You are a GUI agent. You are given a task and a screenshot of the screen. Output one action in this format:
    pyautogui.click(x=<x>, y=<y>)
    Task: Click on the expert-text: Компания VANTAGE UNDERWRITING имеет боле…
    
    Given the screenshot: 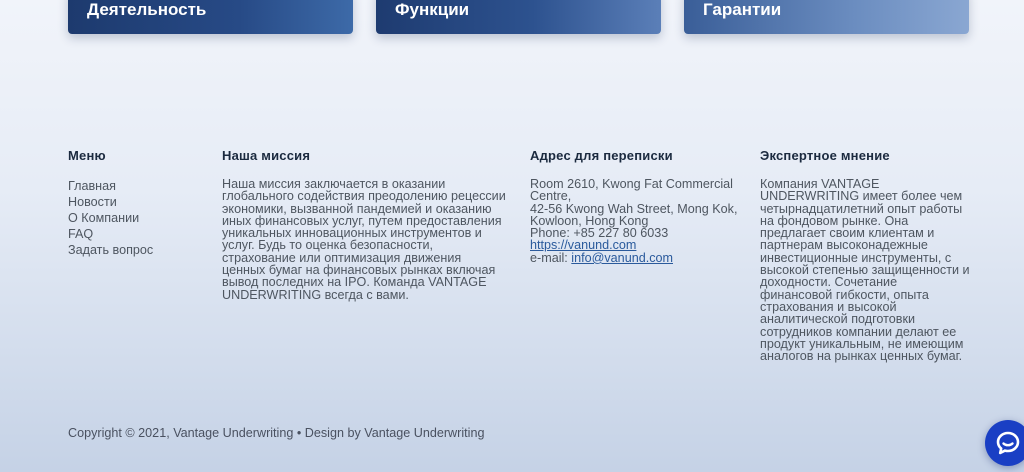 What is the action you would take?
    pyautogui.click(x=865, y=270)
    